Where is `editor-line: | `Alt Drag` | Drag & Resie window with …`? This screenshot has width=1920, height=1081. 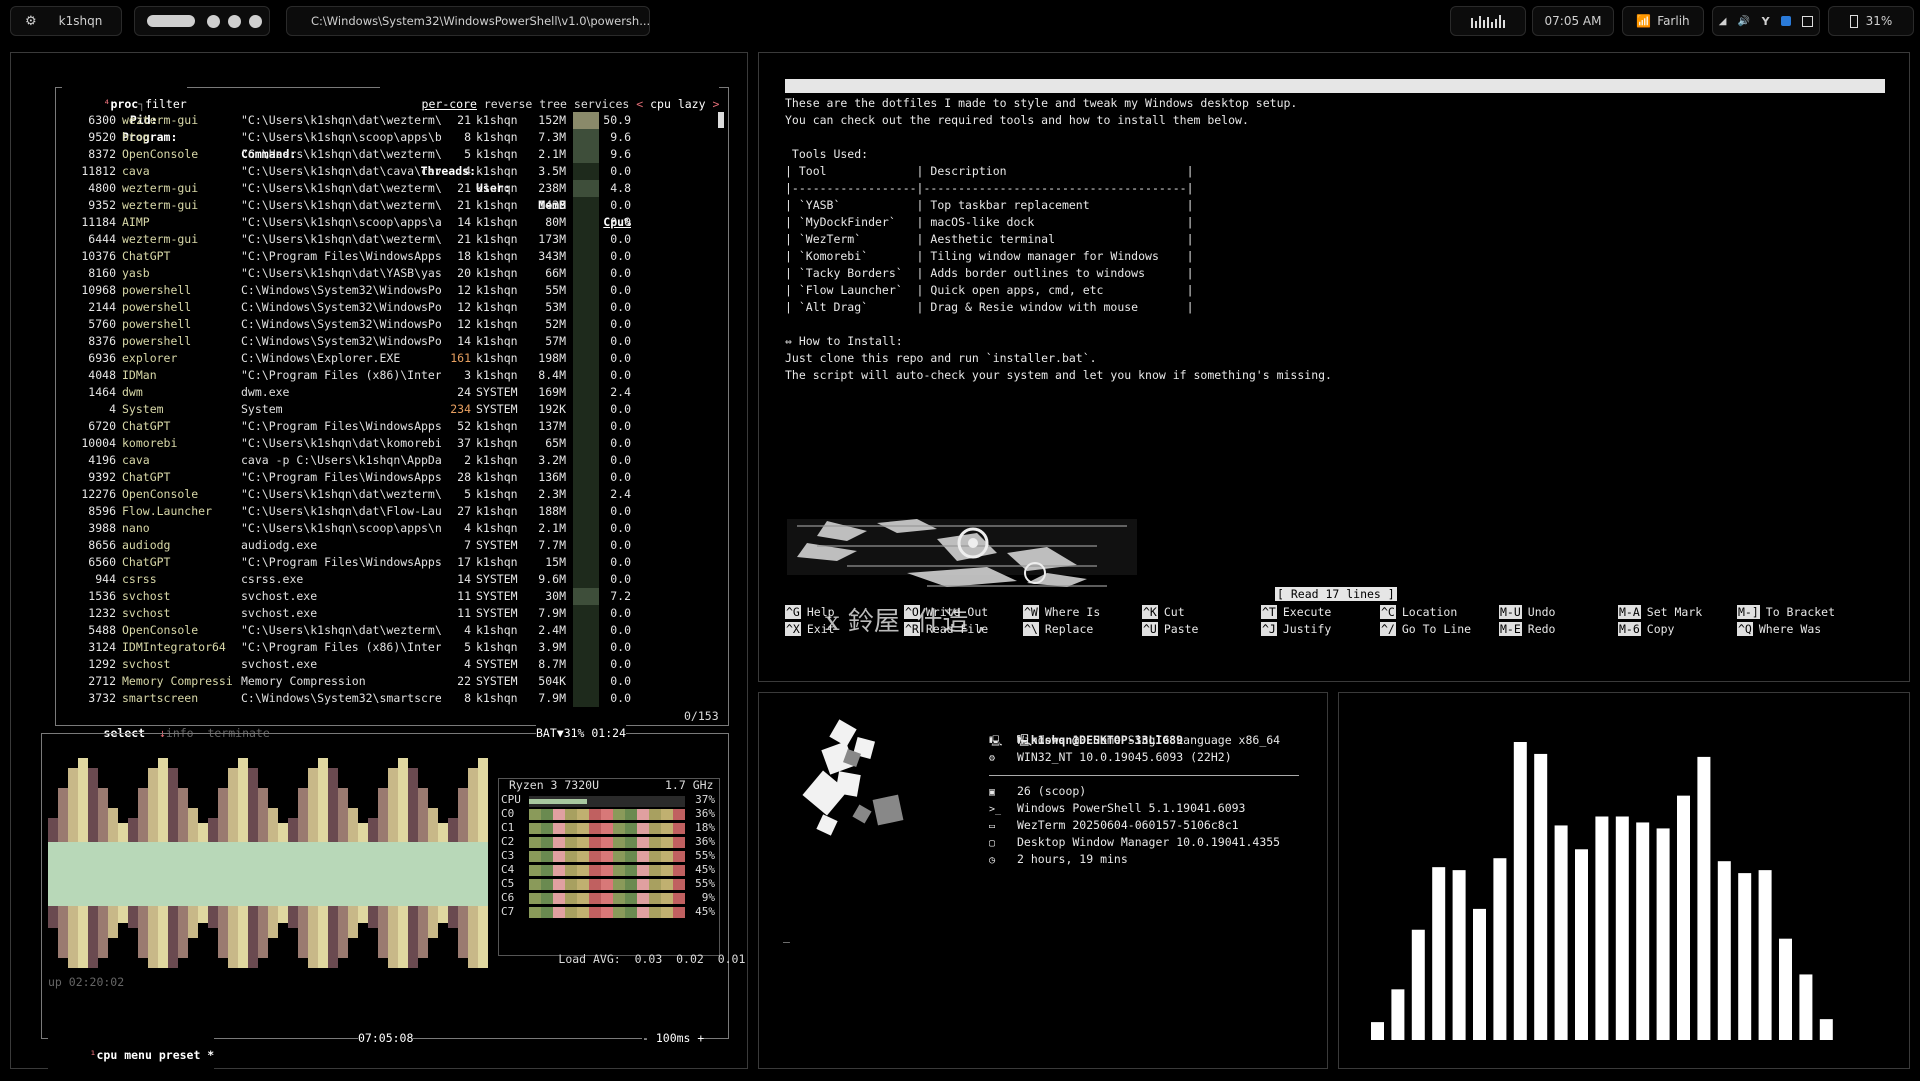
editor-line: | `Alt Drag` | Drag & Resie window with … is located at coordinates (989, 307).